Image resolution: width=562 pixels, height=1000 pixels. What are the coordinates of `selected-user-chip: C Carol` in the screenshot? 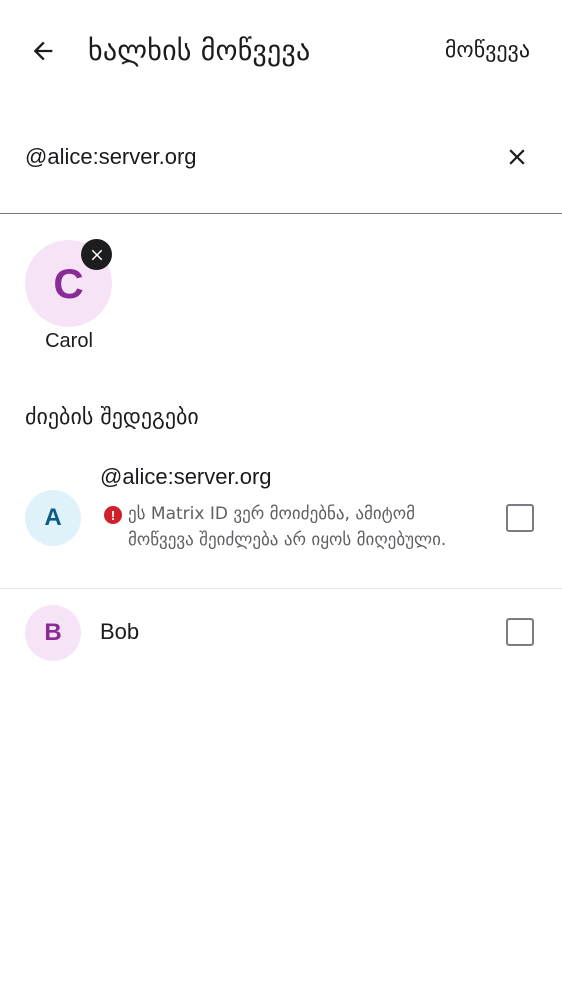 It's located at (69, 295).